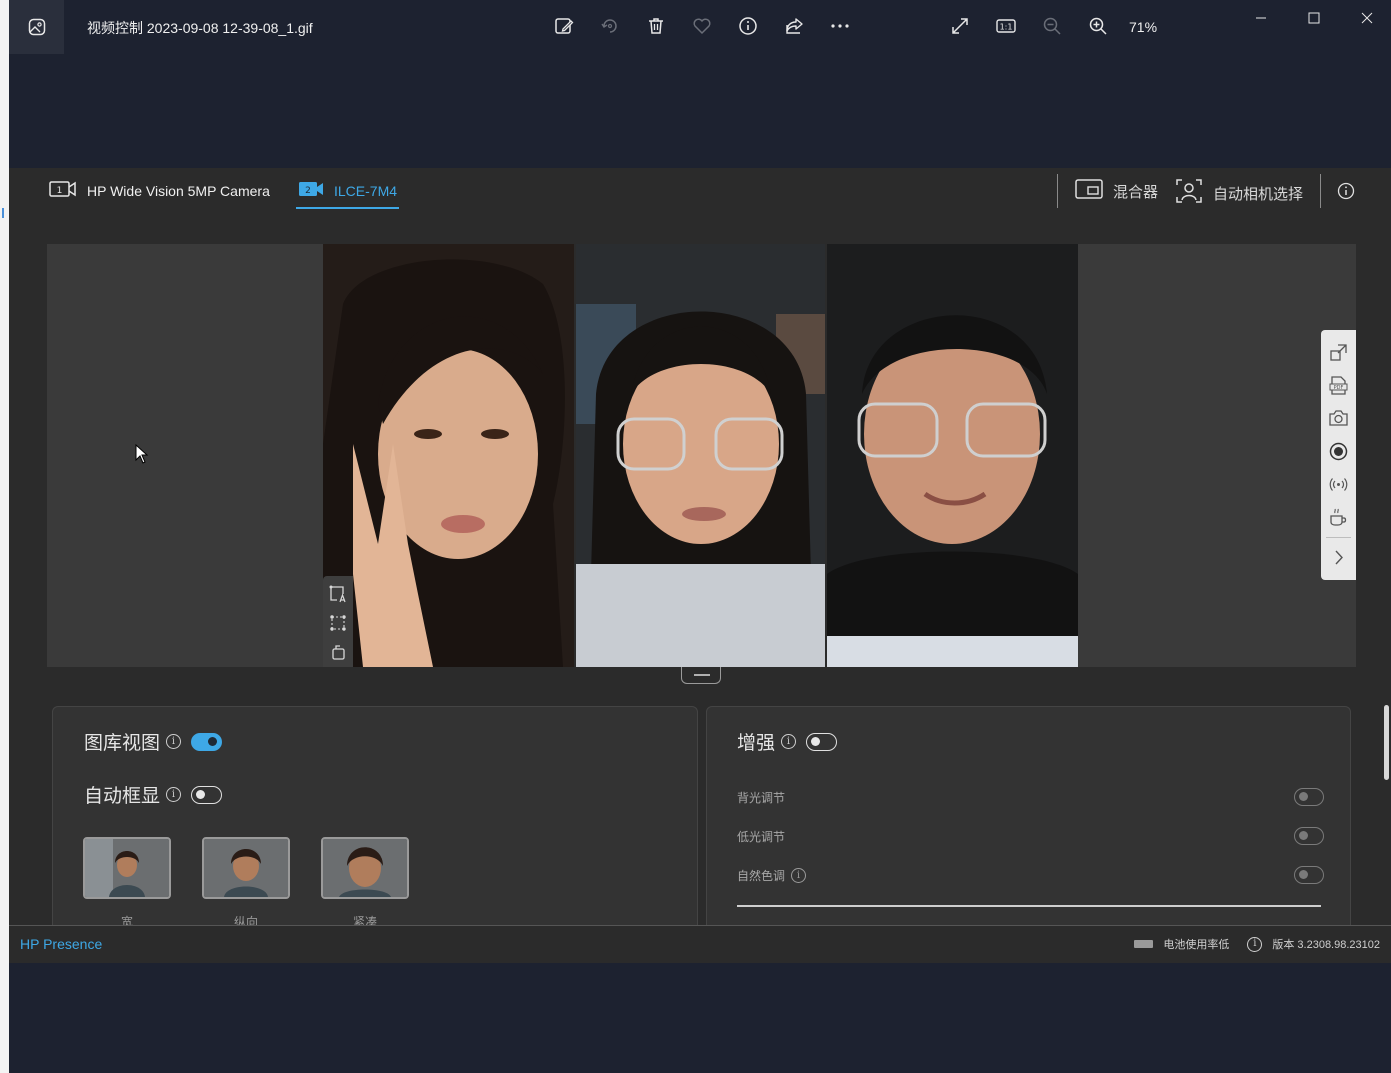 The width and height of the screenshot is (1391, 1073). Describe the element at coordinates (794, 26) in the screenshot. I see `share-icon` at that location.